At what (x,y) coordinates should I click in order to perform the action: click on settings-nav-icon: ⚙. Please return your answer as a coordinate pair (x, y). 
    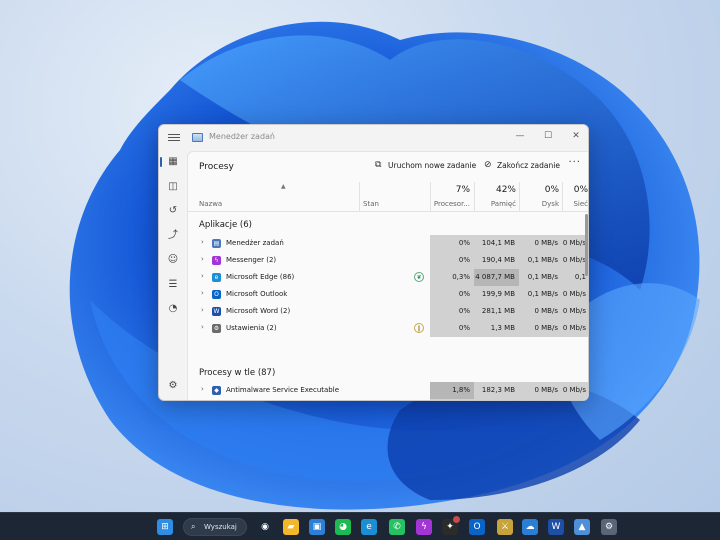
    Looking at the image, I should click on (173, 386).